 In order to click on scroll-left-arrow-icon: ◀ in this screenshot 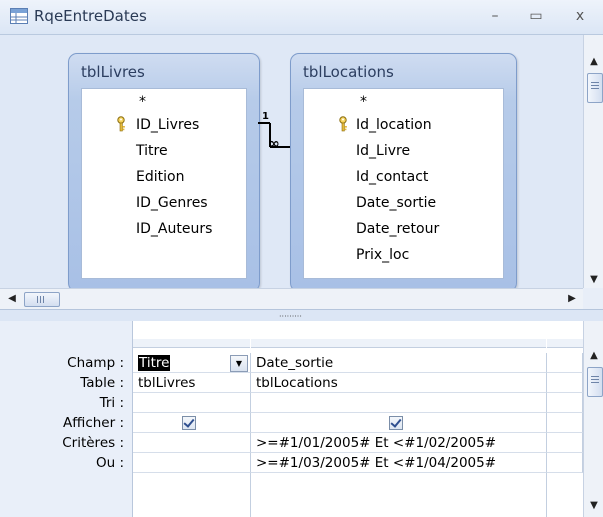, I will do `click(12, 299)`.